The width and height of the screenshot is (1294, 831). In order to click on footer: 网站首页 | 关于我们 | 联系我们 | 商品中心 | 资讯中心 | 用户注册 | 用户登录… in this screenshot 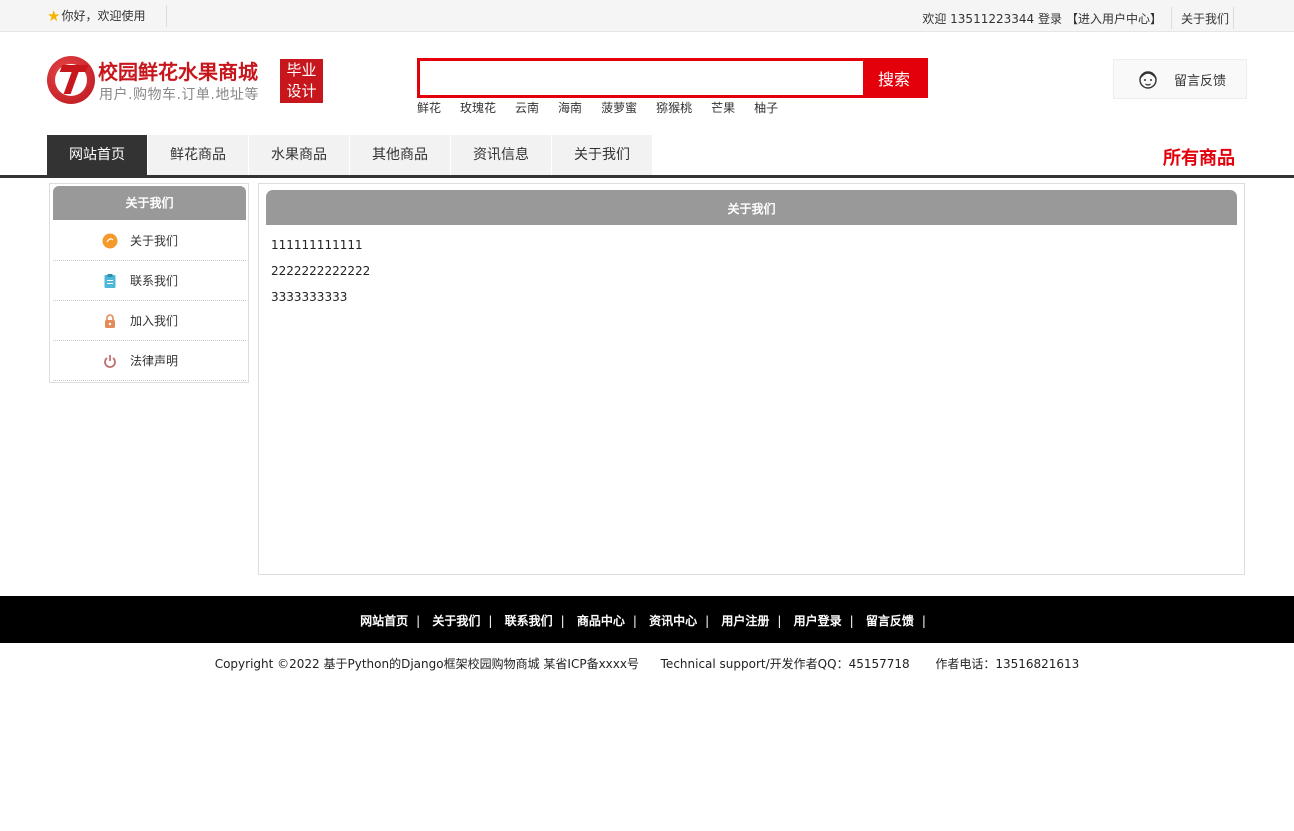, I will do `click(647, 619)`.